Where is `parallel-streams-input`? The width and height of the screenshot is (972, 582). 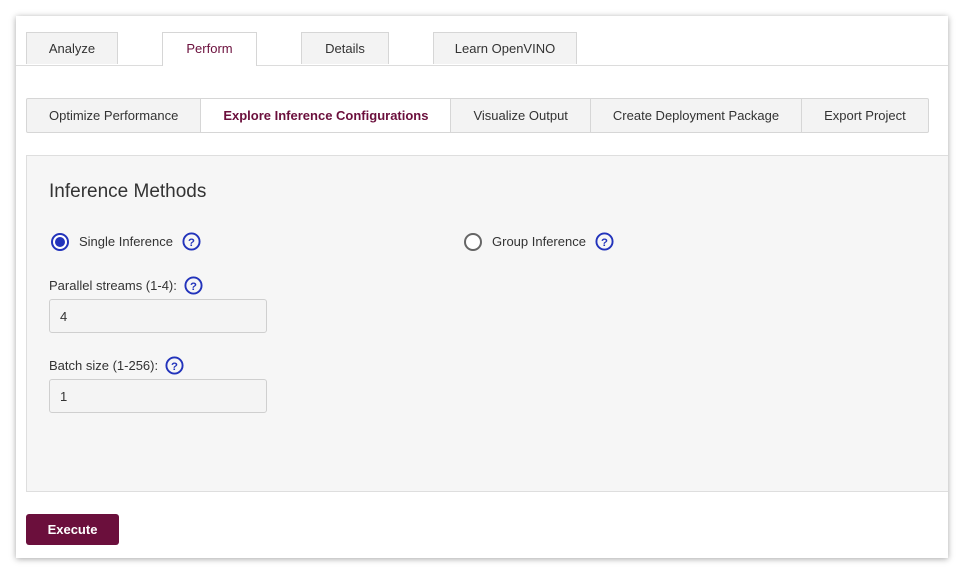 parallel-streams-input is located at coordinates (158, 316).